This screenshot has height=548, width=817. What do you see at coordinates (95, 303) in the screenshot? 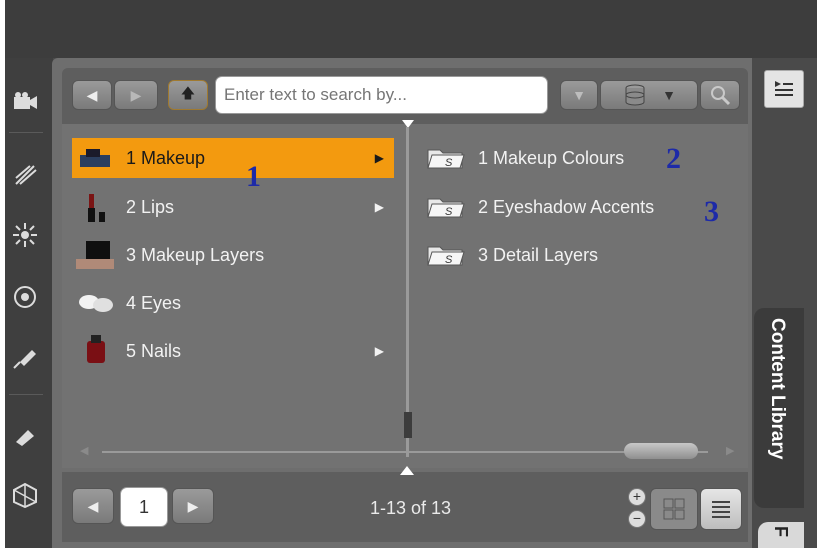
I see `eyes-thumbnail` at bounding box center [95, 303].